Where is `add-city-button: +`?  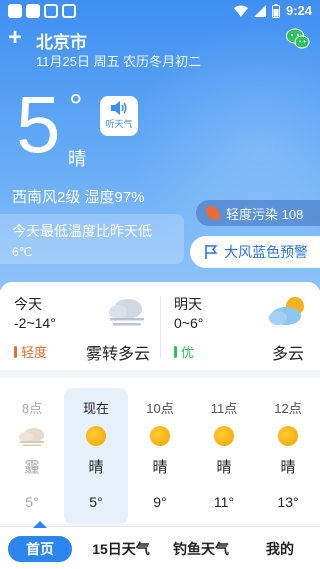
add-city-button: + is located at coordinates (15, 38).